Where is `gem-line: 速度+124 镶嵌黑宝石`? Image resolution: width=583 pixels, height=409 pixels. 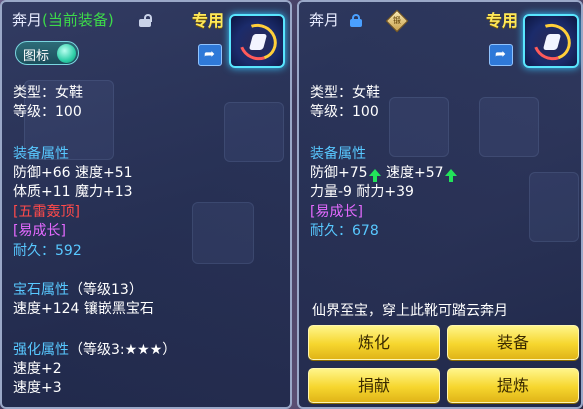
gem-line: 速度+124 镶嵌黑宝石 is located at coordinates (83, 309).